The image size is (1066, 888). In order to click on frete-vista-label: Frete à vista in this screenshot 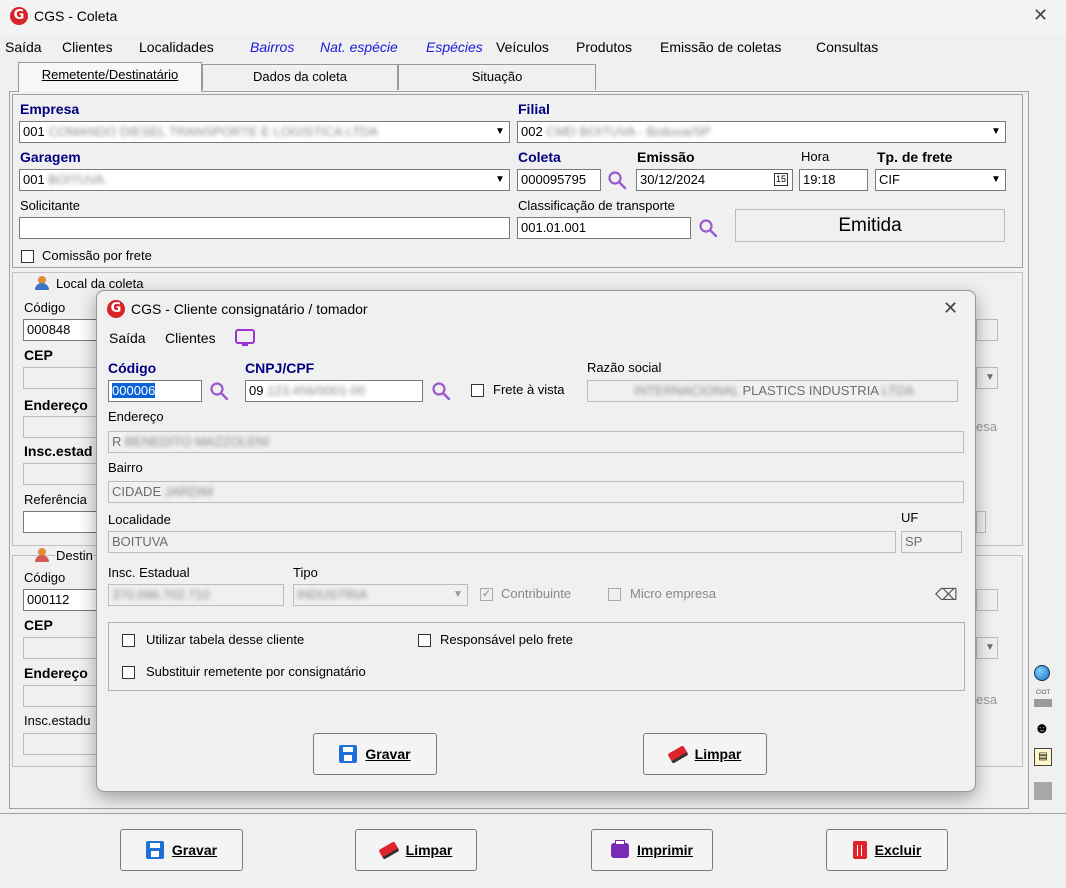, I will do `click(529, 389)`.